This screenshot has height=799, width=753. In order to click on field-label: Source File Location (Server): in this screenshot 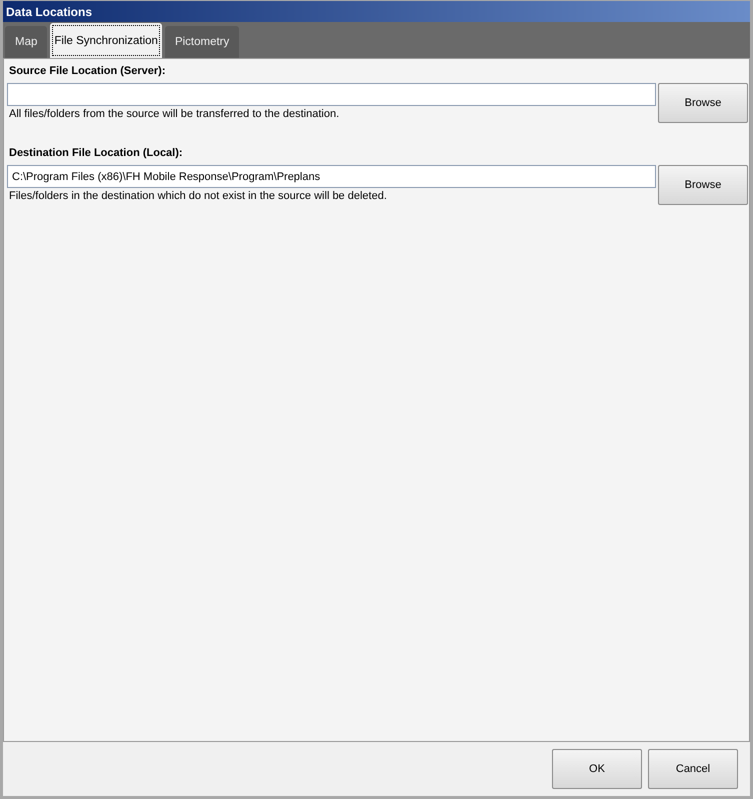, I will do `click(87, 71)`.